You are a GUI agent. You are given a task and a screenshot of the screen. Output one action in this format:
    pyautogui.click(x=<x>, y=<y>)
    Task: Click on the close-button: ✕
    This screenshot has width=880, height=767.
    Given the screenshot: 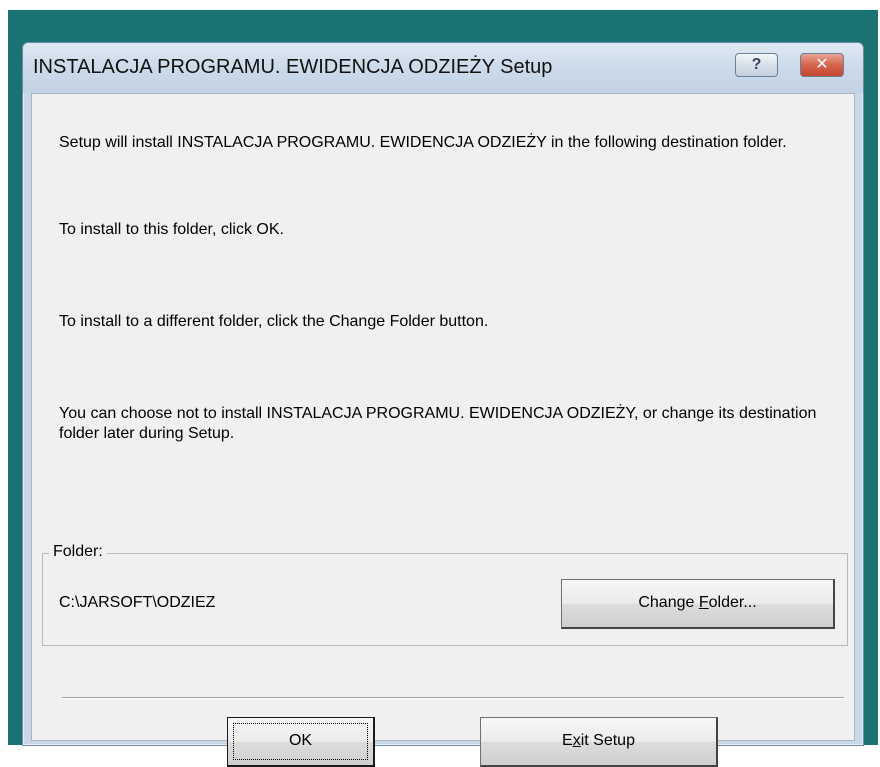 What is the action you would take?
    pyautogui.click(x=822, y=65)
    